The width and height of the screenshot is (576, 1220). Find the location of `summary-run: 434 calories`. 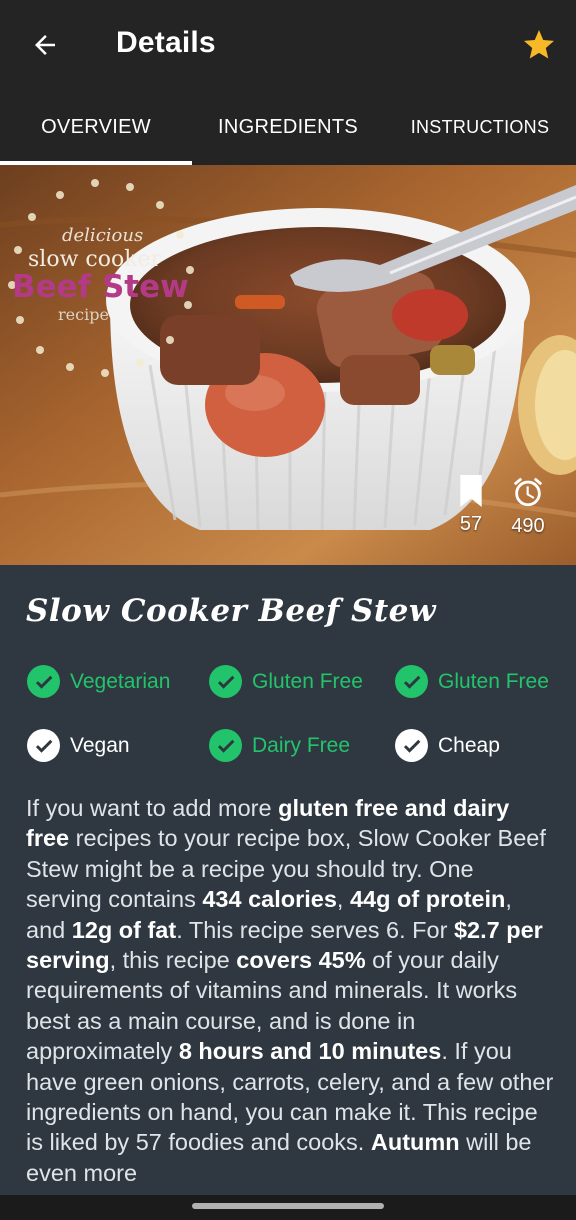

summary-run: 434 calories is located at coordinates (269, 899).